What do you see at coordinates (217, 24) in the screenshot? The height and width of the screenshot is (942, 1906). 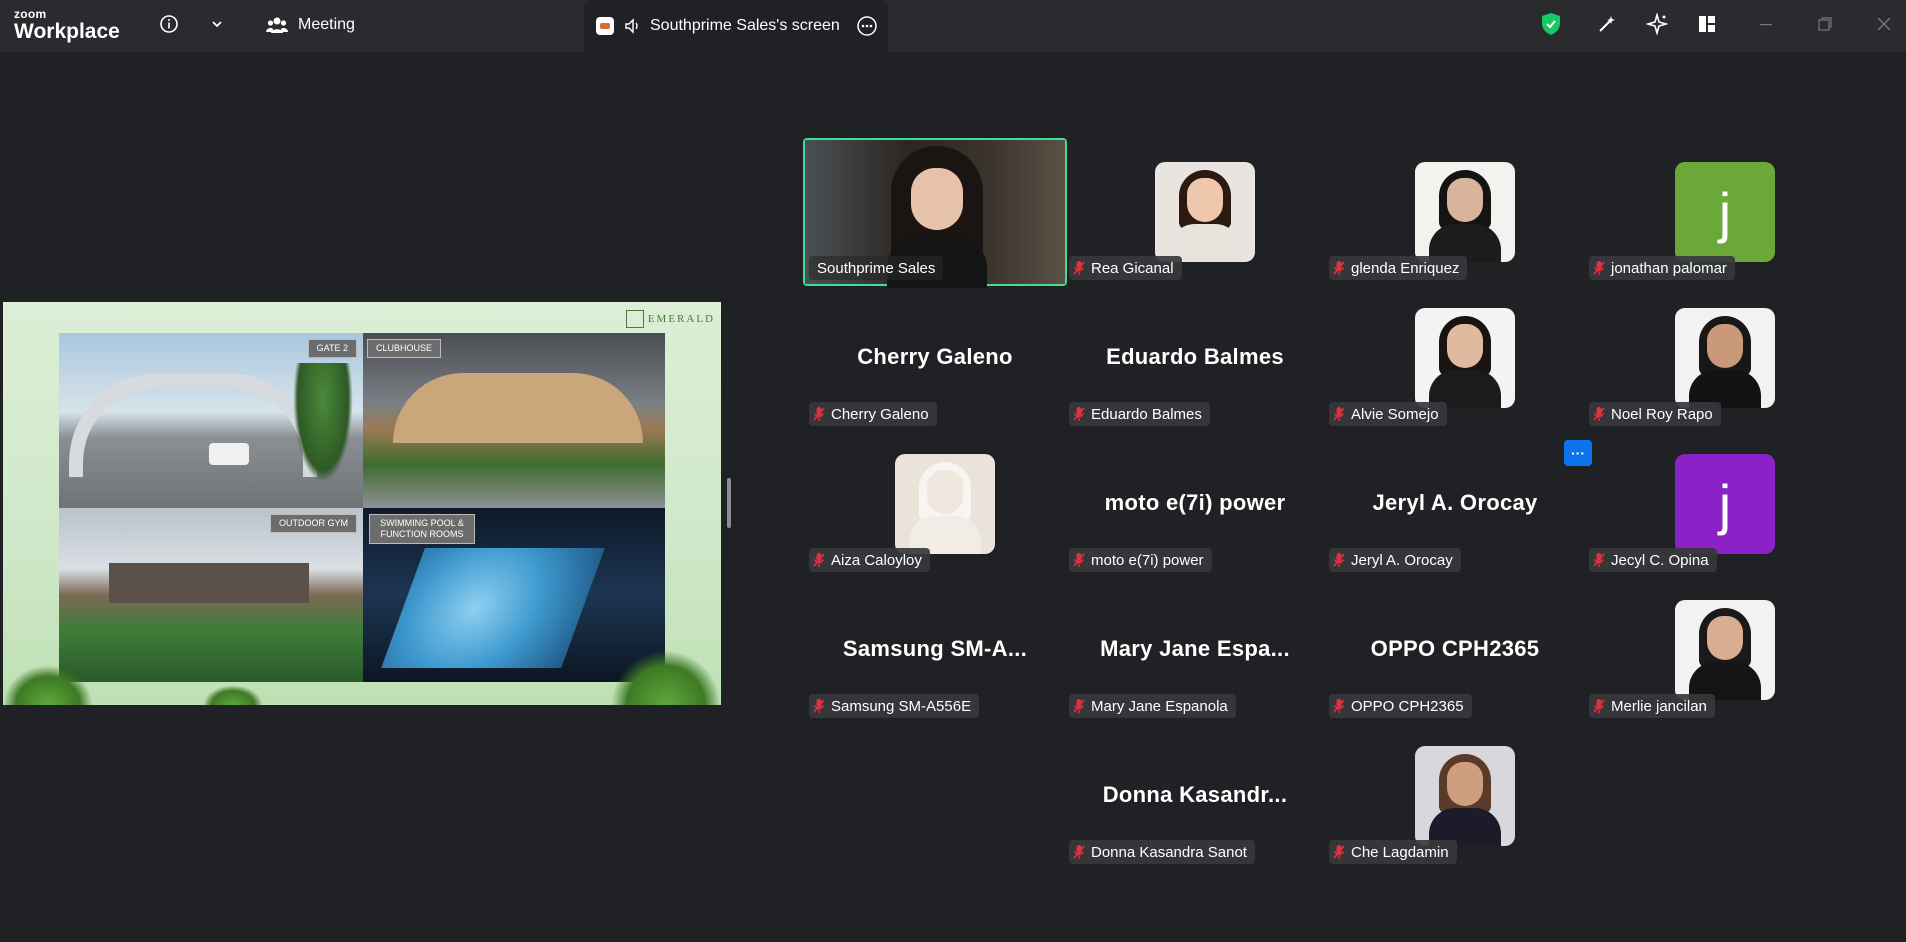 I see `chevron-down-icon` at bounding box center [217, 24].